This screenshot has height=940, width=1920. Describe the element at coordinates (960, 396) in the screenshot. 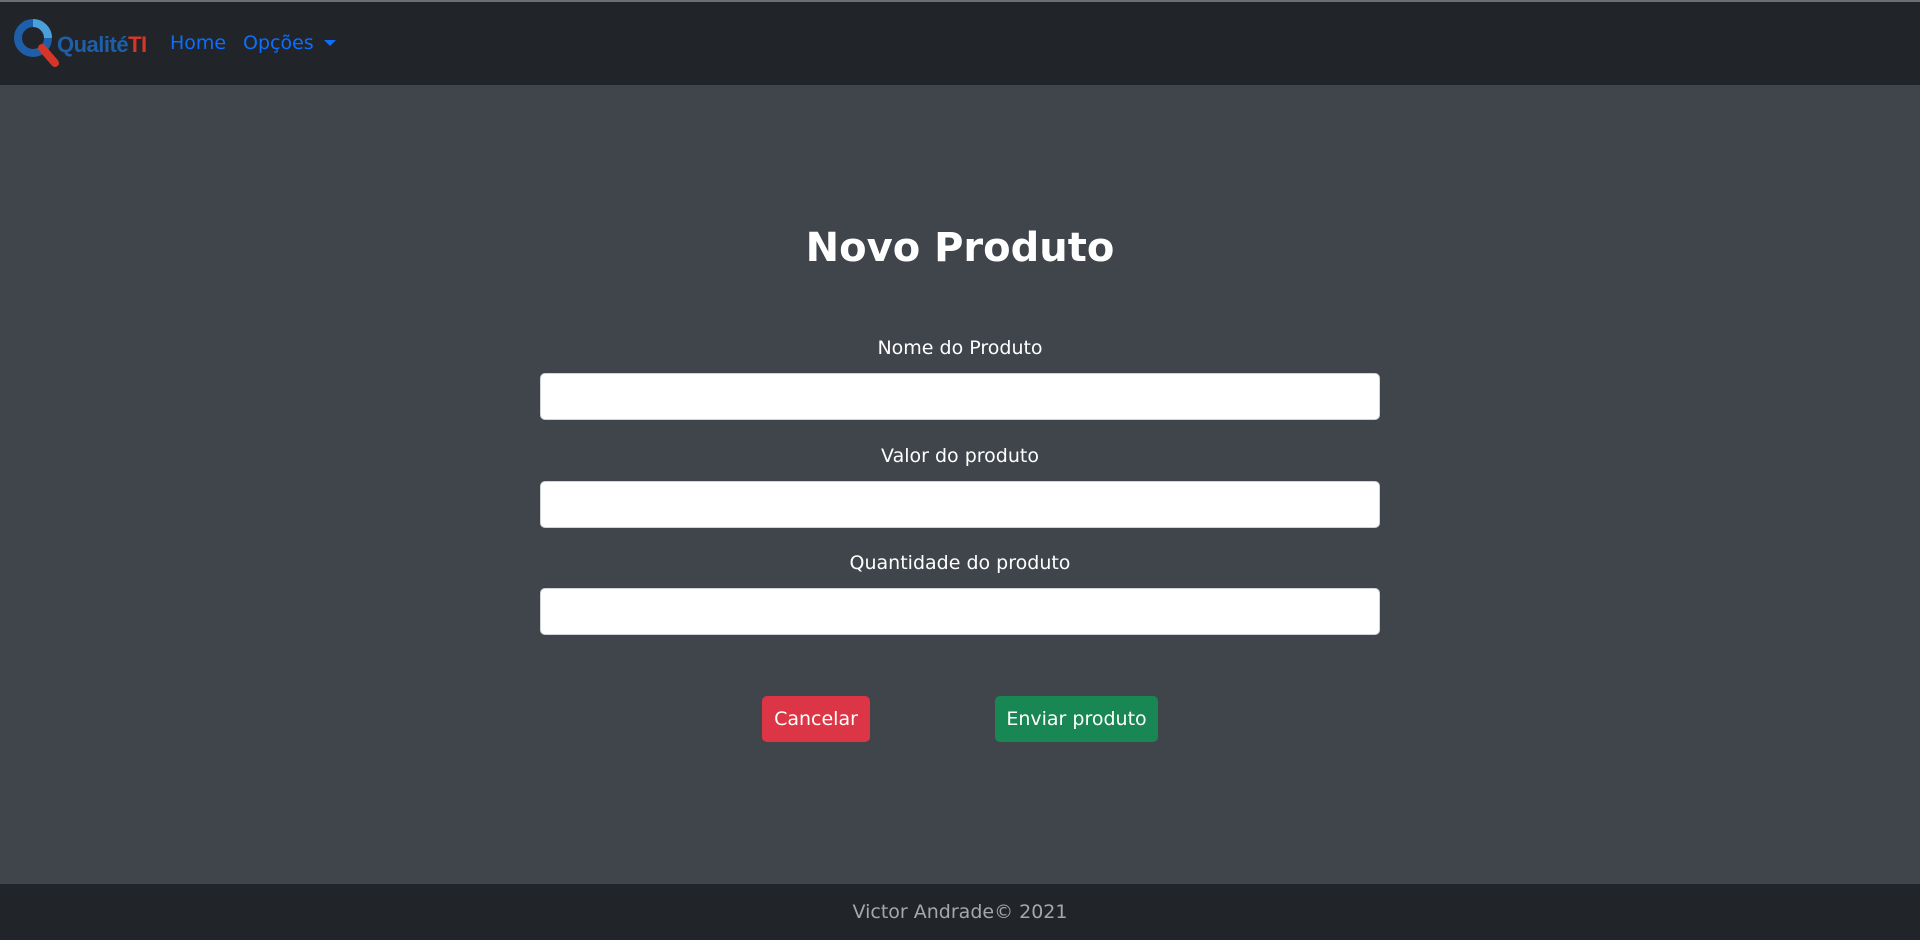

I see `product-name-input` at that location.